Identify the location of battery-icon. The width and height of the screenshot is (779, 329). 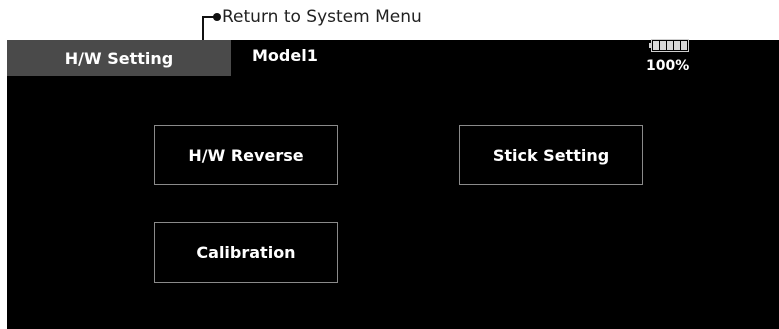
(670, 46).